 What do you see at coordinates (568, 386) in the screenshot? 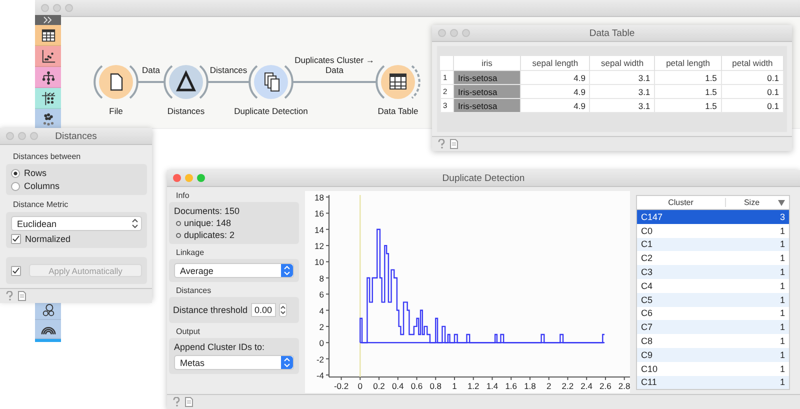
I see `tick-label: 2.2` at bounding box center [568, 386].